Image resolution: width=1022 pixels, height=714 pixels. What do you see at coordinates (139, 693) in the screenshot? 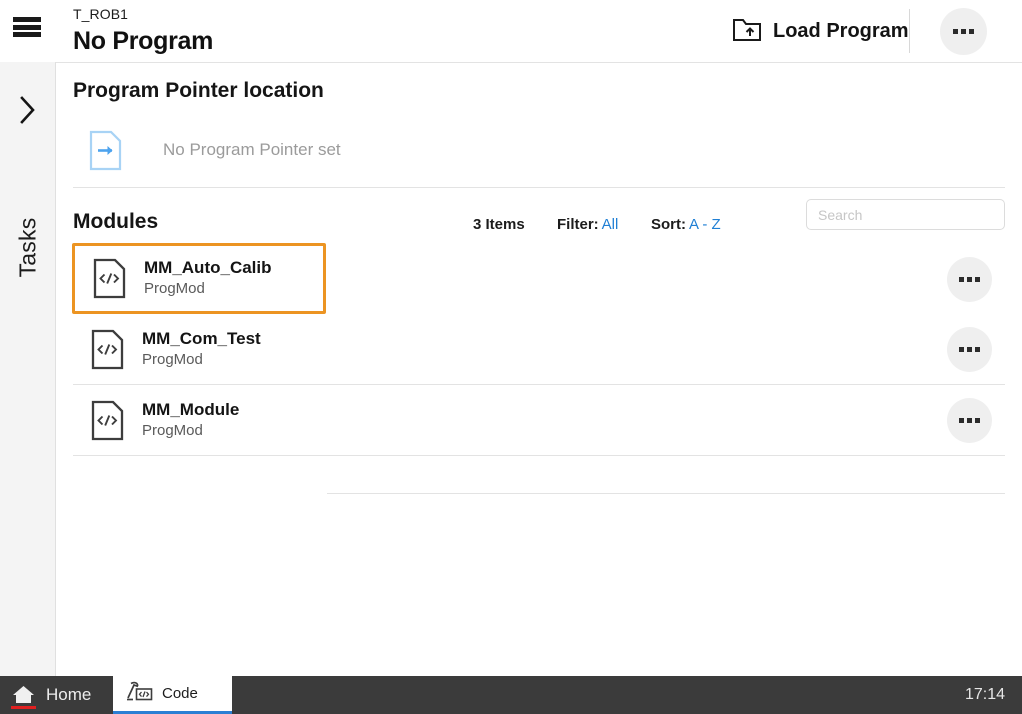
I see `robot-code-icon` at bounding box center [139, 693].